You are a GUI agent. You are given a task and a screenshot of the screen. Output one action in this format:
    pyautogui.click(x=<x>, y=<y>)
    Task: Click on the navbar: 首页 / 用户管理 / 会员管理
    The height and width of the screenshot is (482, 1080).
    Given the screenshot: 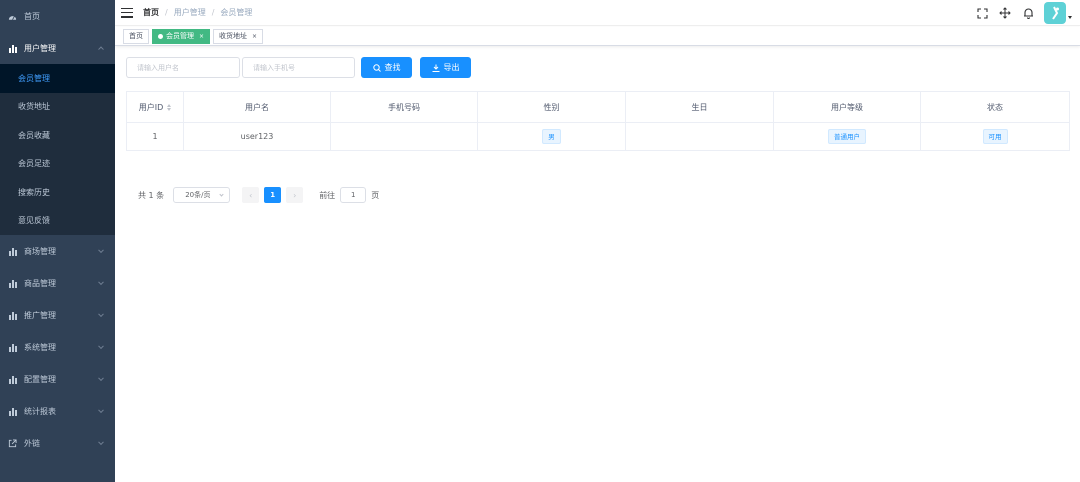 What is the action you would take?
    pyautogui.click(x=597, y=13)
    